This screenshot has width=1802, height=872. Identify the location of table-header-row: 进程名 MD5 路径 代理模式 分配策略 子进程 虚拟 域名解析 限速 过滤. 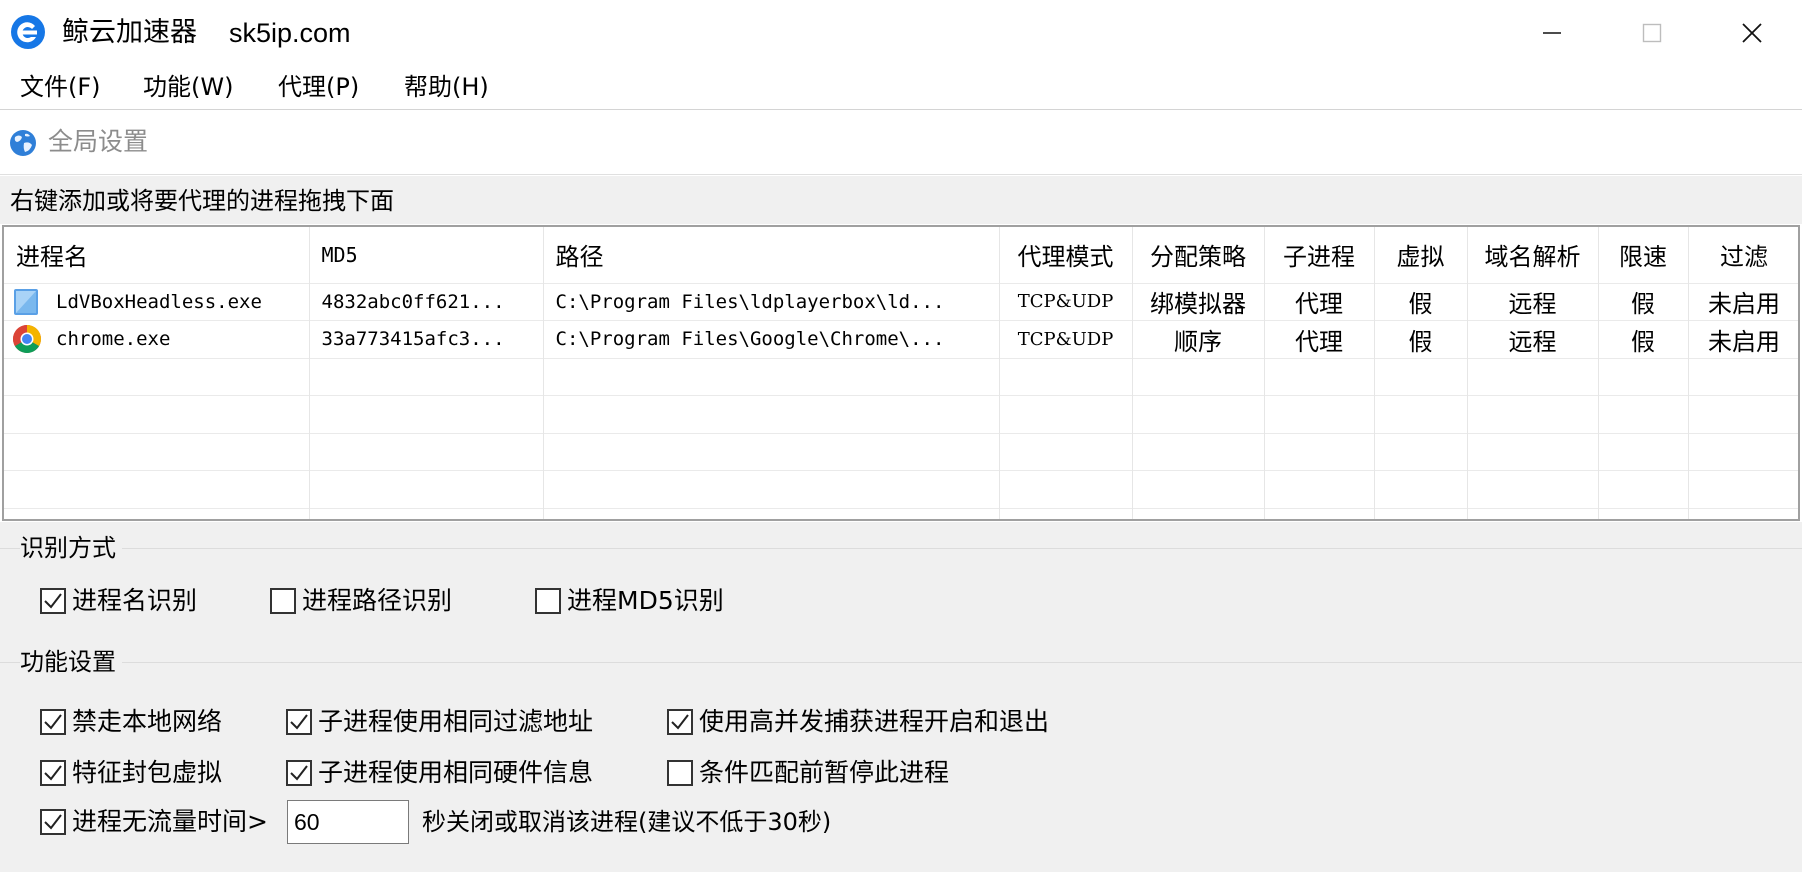
(901, 255).